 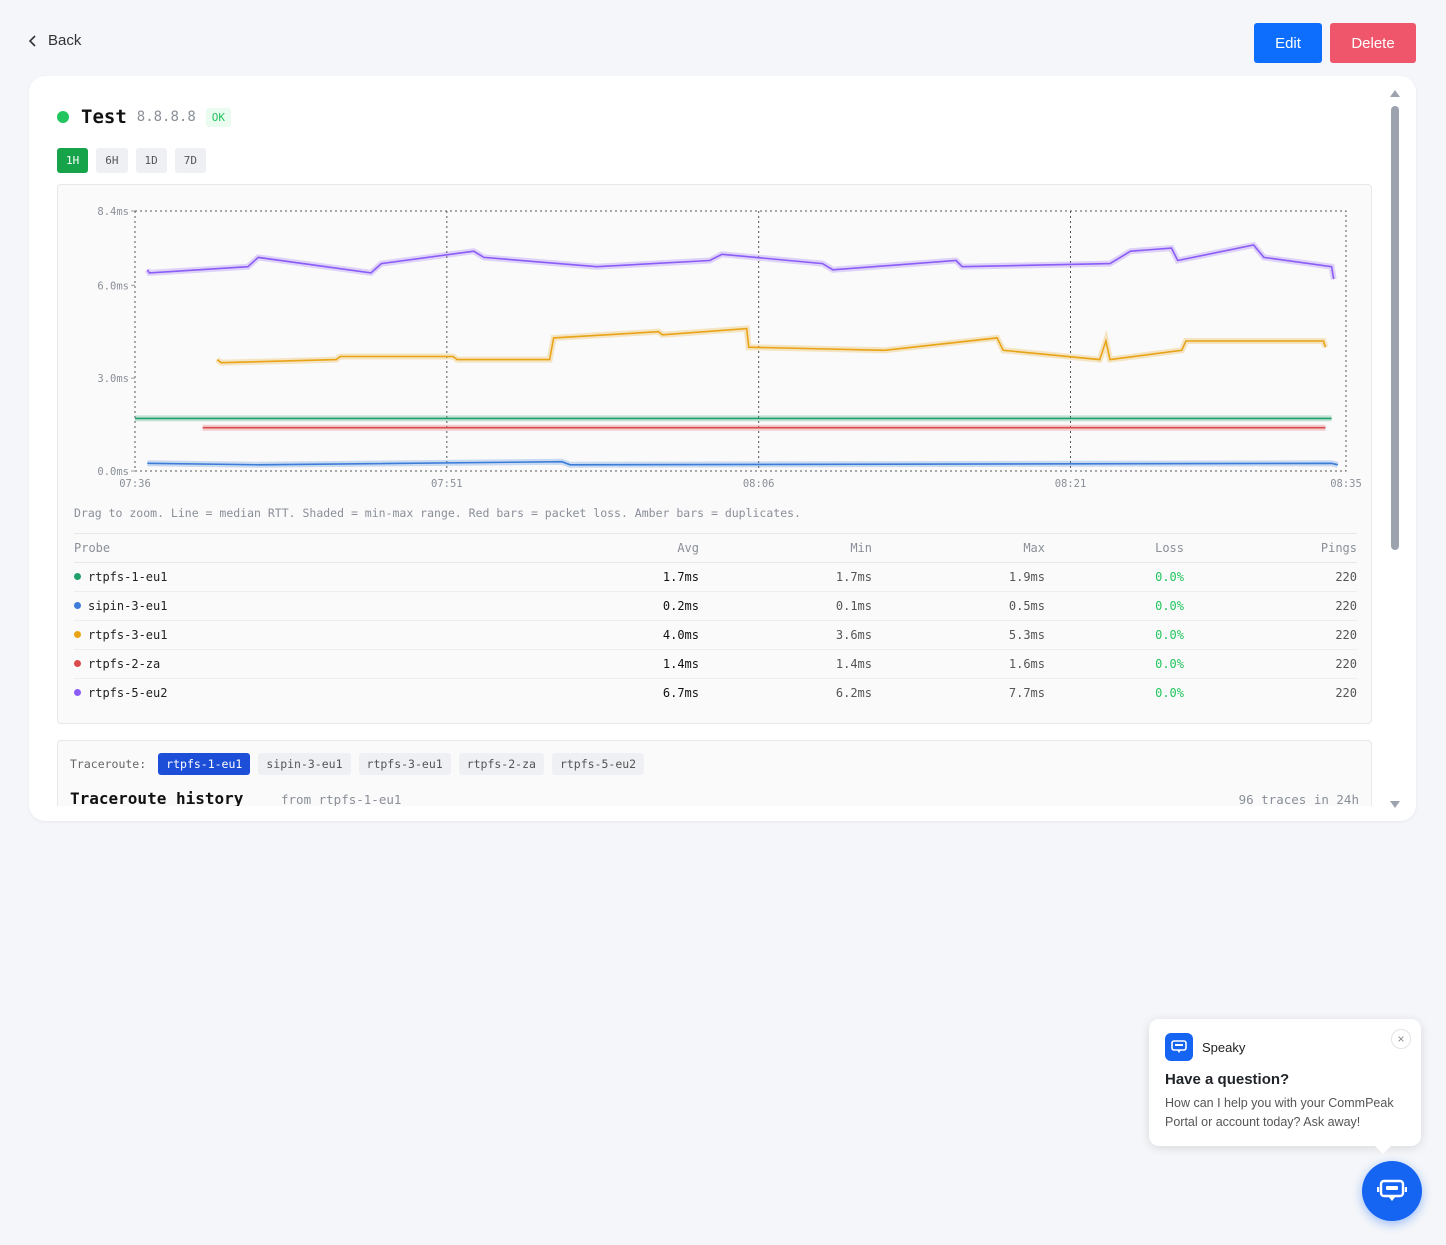 What do you see at coordinates (1298, 799) in the screenshot?
I see `traceroute-count: 96 traces in 24h` at bounding box center [1298, 799].